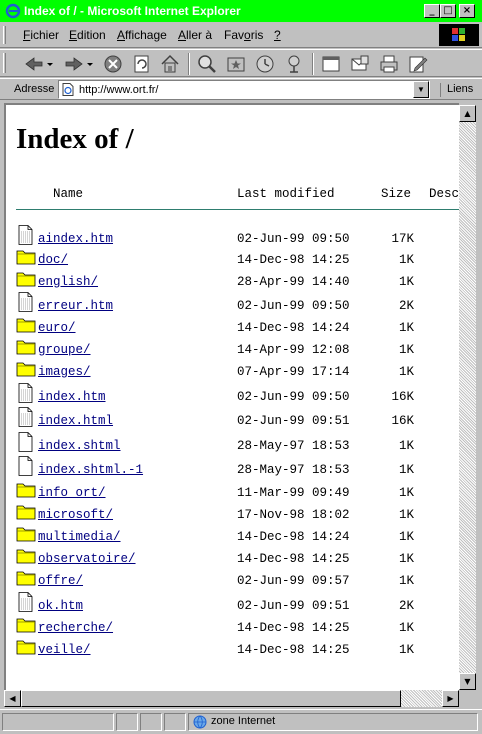  I want to click on menu-aller-a: Aller à, so click(195, 35).